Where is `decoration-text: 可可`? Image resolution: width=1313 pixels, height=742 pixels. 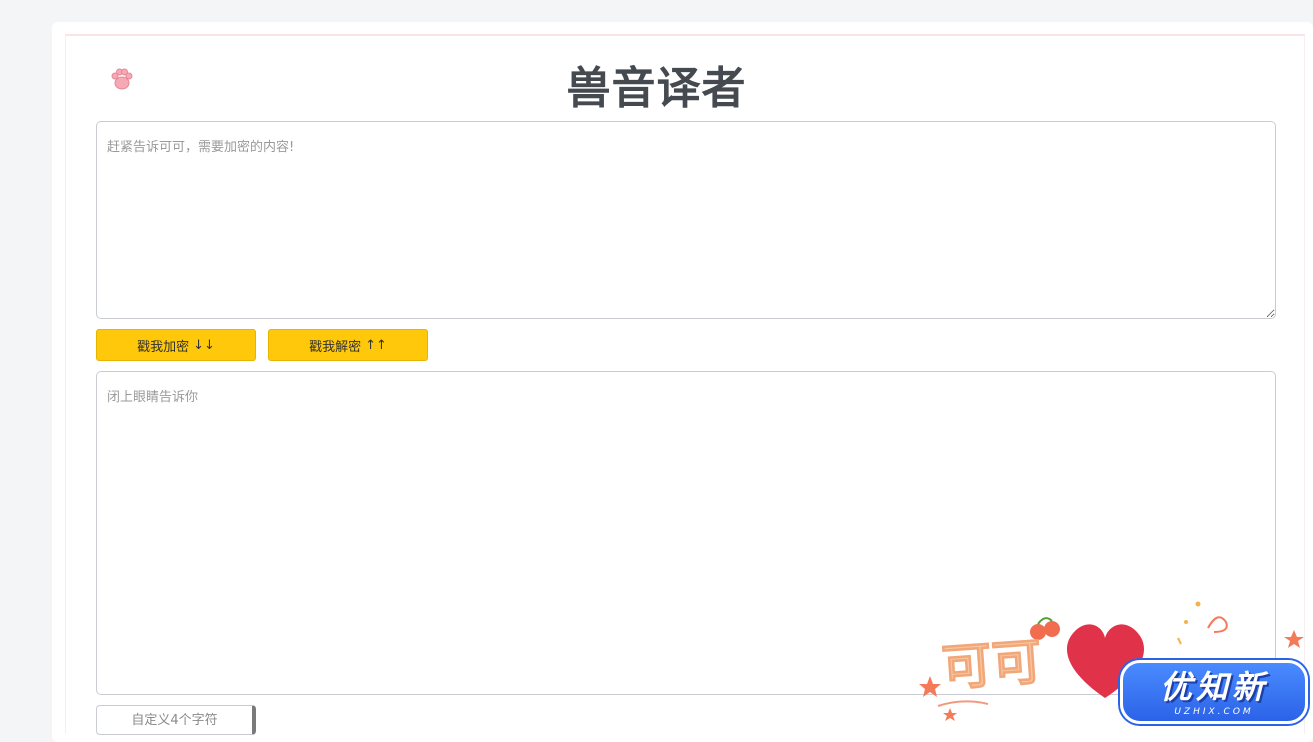
decoration-text: 可可 is located at coordinates (992, 665).